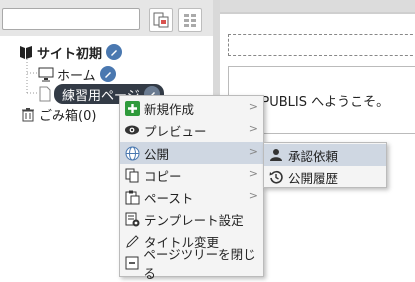 This screenshot has width=415, height=282. Describe the element at coordinates (132, 130) in the screenshot. I see `eye-icon` at that location.